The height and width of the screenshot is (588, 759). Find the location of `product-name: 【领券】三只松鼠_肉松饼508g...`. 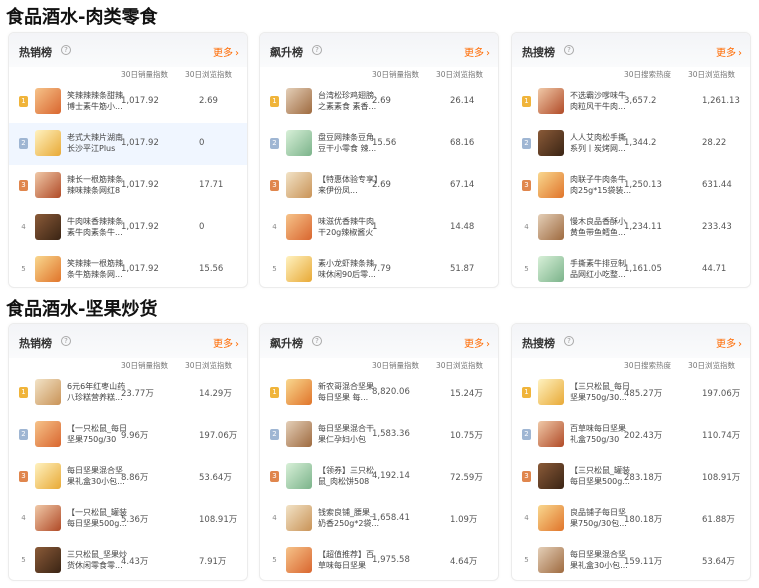

product-name: 【领券】三只松鼠_肉松饼508g... is located at coordinates (349, 476).